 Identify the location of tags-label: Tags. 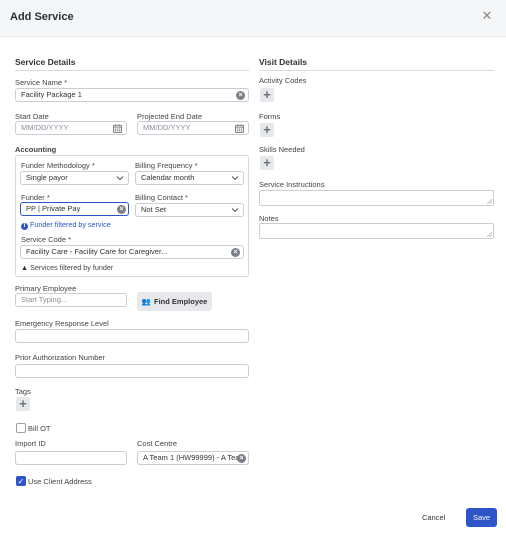
(23, 391).